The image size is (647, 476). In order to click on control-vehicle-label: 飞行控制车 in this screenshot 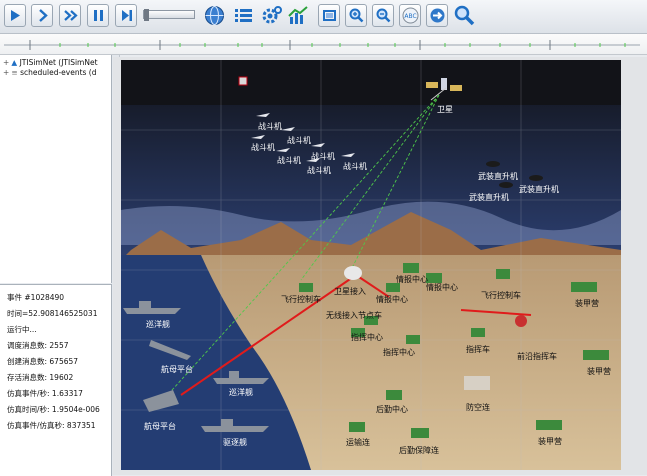, I will do `click(301, 299)`.